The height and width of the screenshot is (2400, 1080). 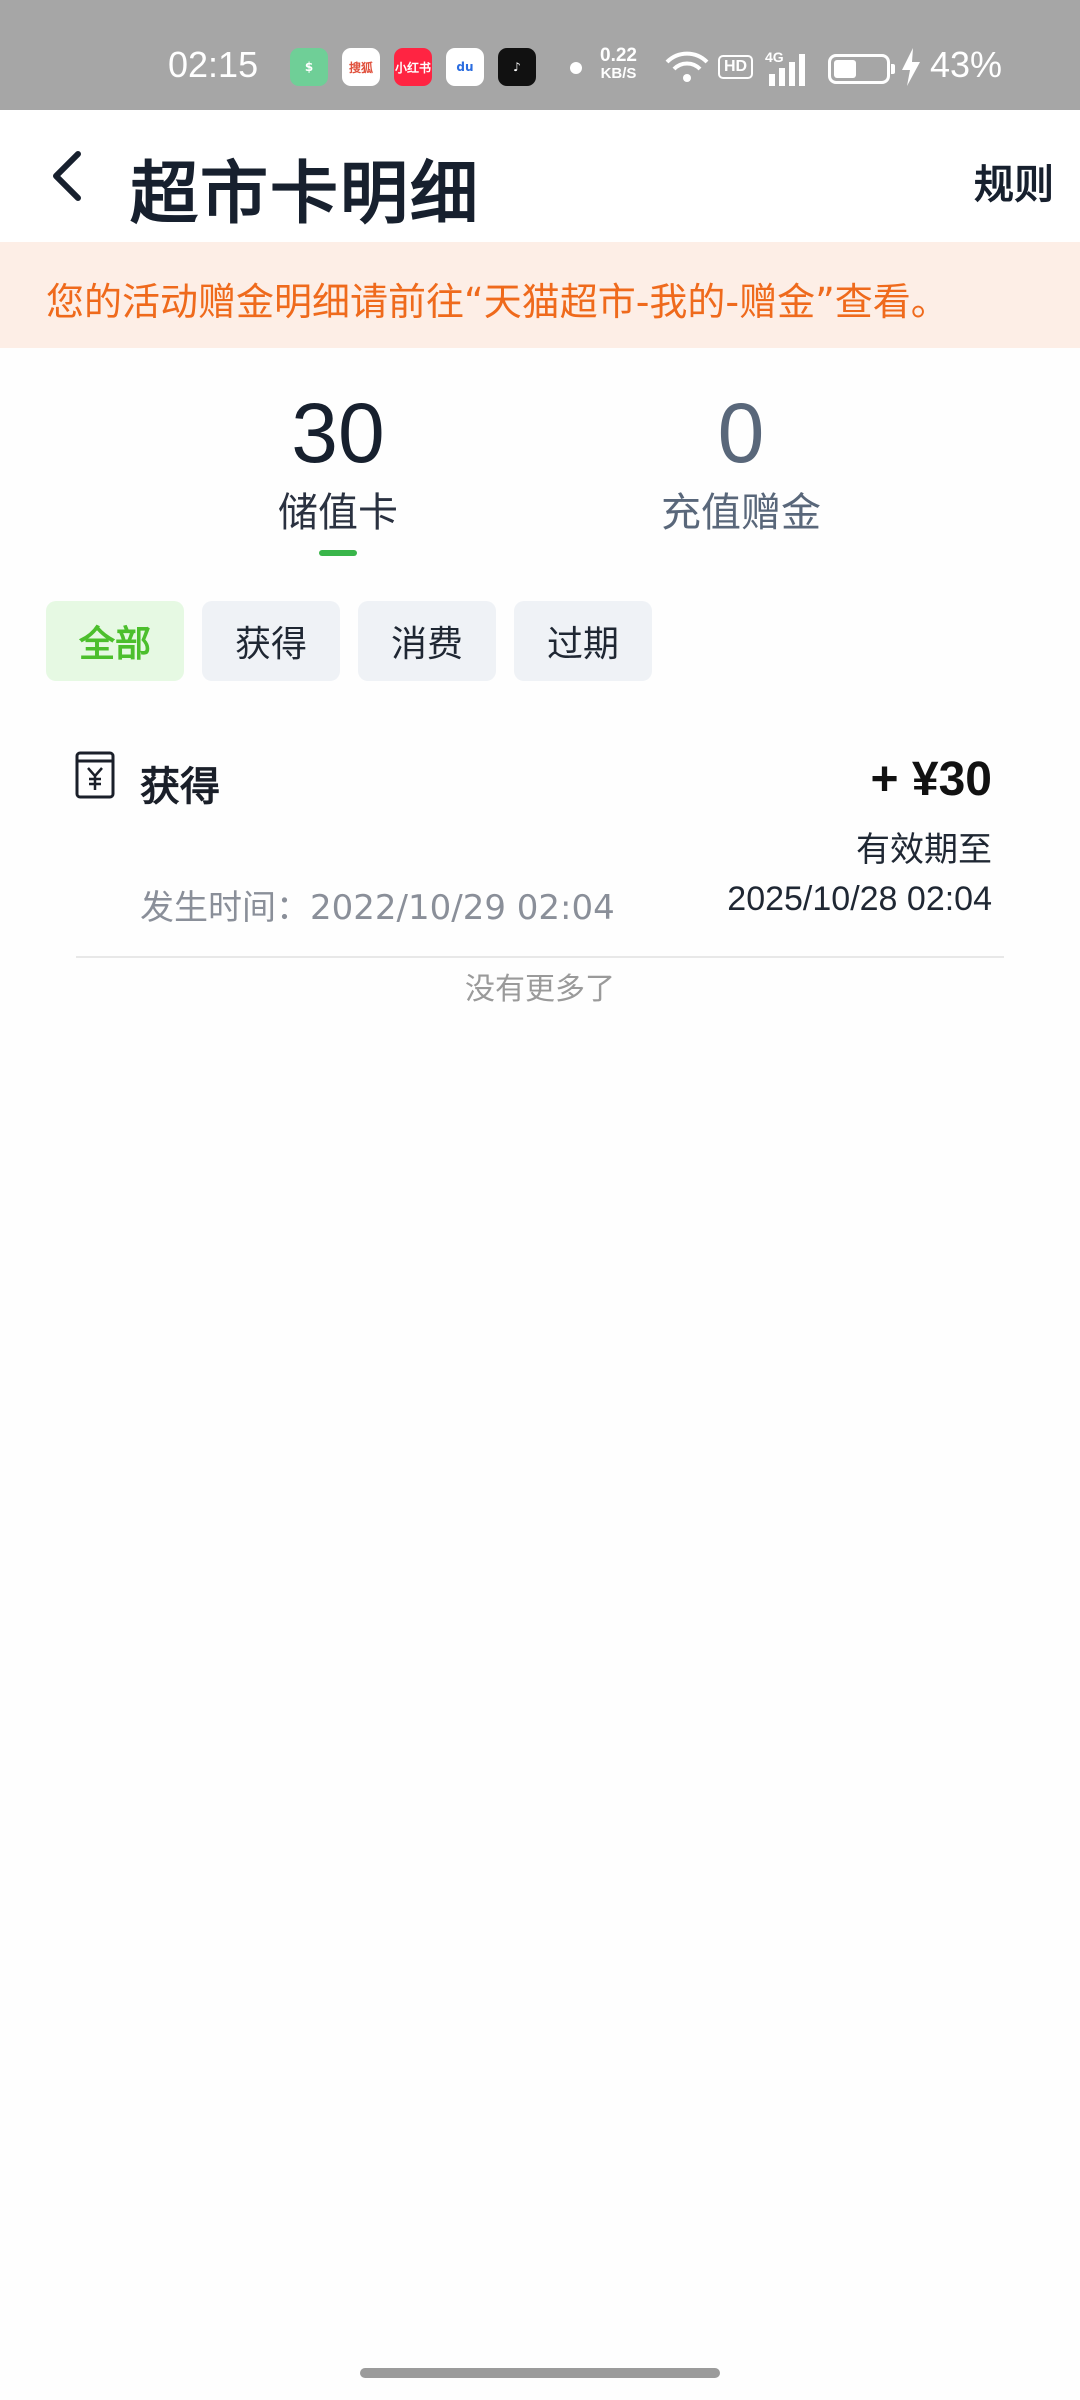 What do you see at coordinates (966, 64) in the screenshot?
I see `battery-percent: 43%` at bounding box center [966, 64].